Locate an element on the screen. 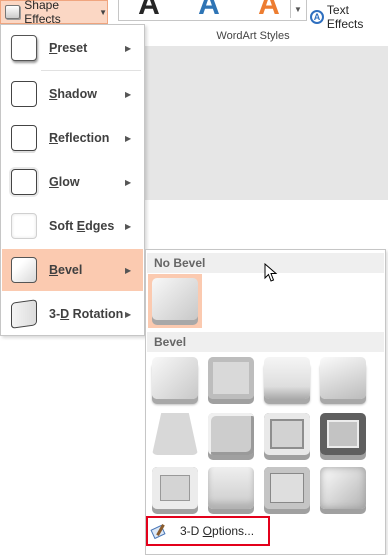 This screenshot has height=555, width=388. shadow-icon is located at coordinates (24, 94).